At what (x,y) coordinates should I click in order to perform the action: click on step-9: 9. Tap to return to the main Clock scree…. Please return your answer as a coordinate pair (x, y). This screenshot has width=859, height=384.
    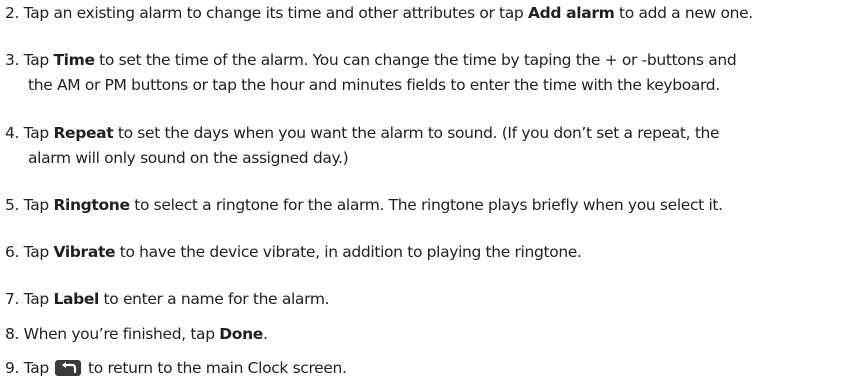
    Looking at the image, I should click on (427, 368).